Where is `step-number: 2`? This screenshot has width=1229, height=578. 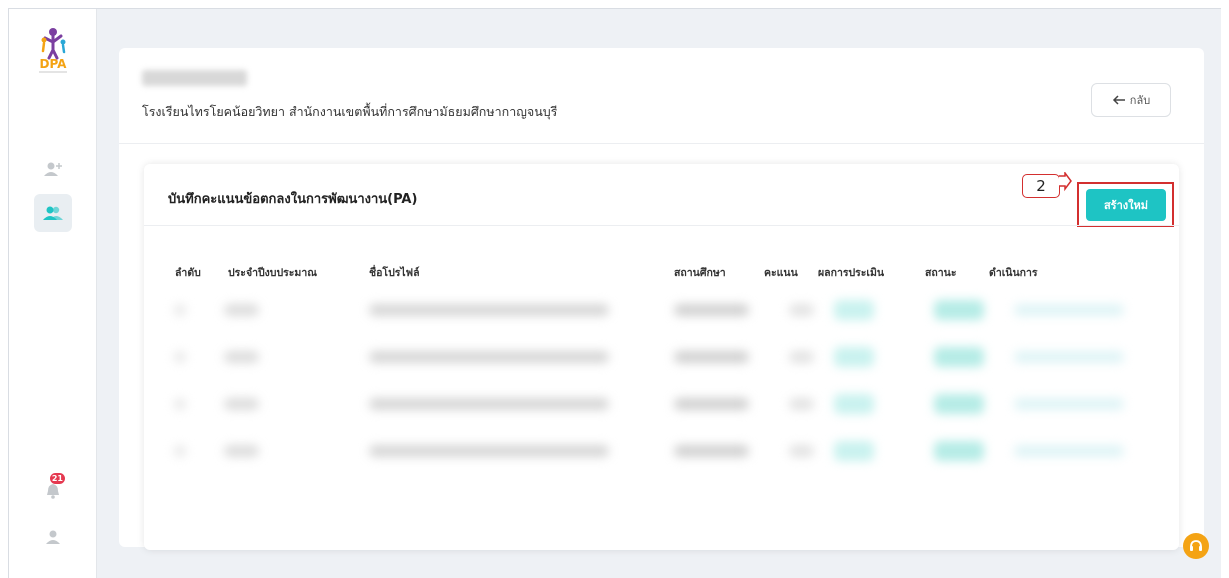 step-number: 2 is located at coordinates (1041, 186).